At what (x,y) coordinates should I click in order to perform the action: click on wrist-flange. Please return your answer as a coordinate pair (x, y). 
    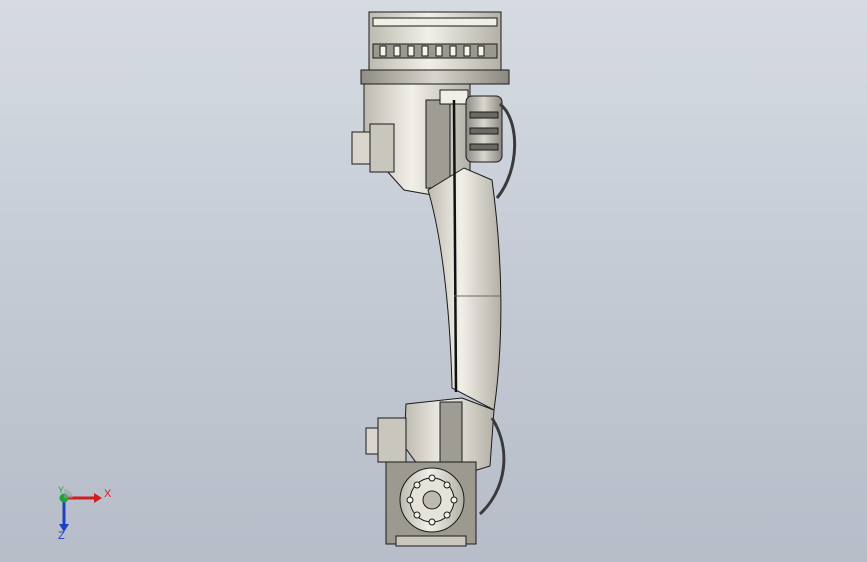
    Looking at the image, I should click on (431, 504).